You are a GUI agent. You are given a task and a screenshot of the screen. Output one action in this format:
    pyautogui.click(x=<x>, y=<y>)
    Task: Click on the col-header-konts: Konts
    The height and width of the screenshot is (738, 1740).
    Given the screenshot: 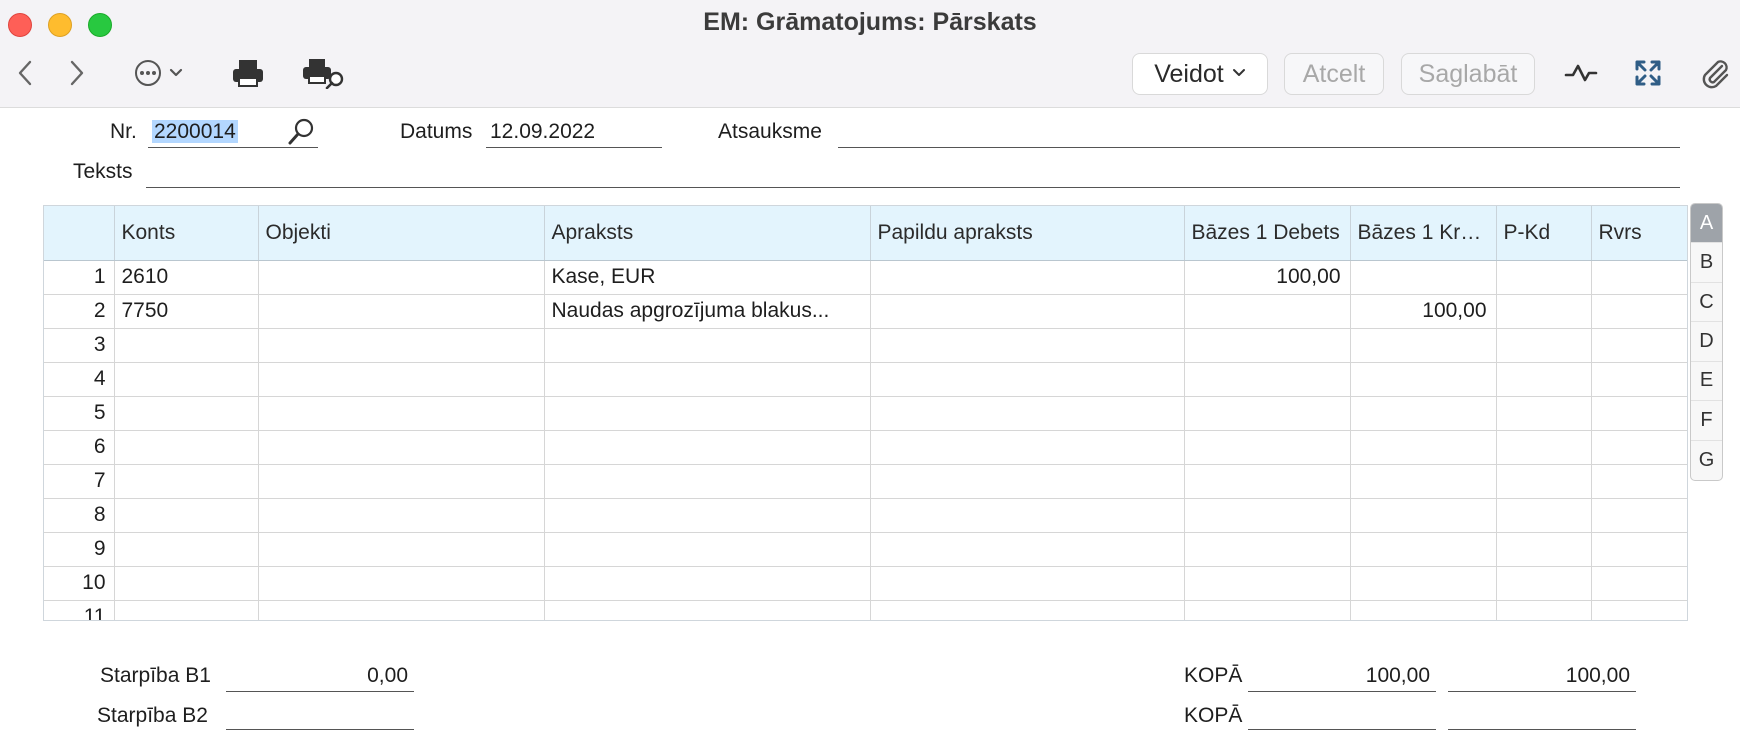 What is the action you would take?
    pyautogui.click(x=186, y=233)
    